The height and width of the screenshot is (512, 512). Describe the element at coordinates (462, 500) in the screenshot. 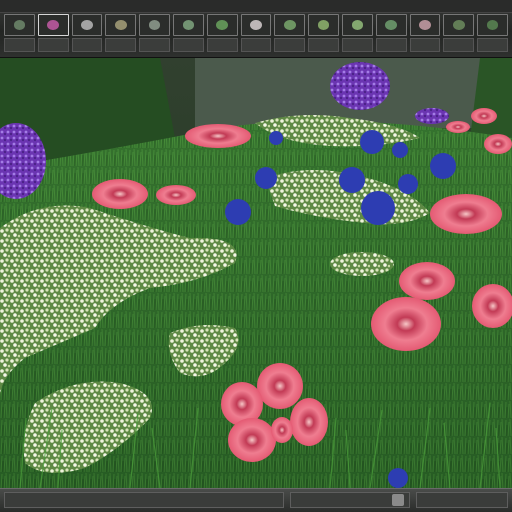

I see `status-field-right` at that location.